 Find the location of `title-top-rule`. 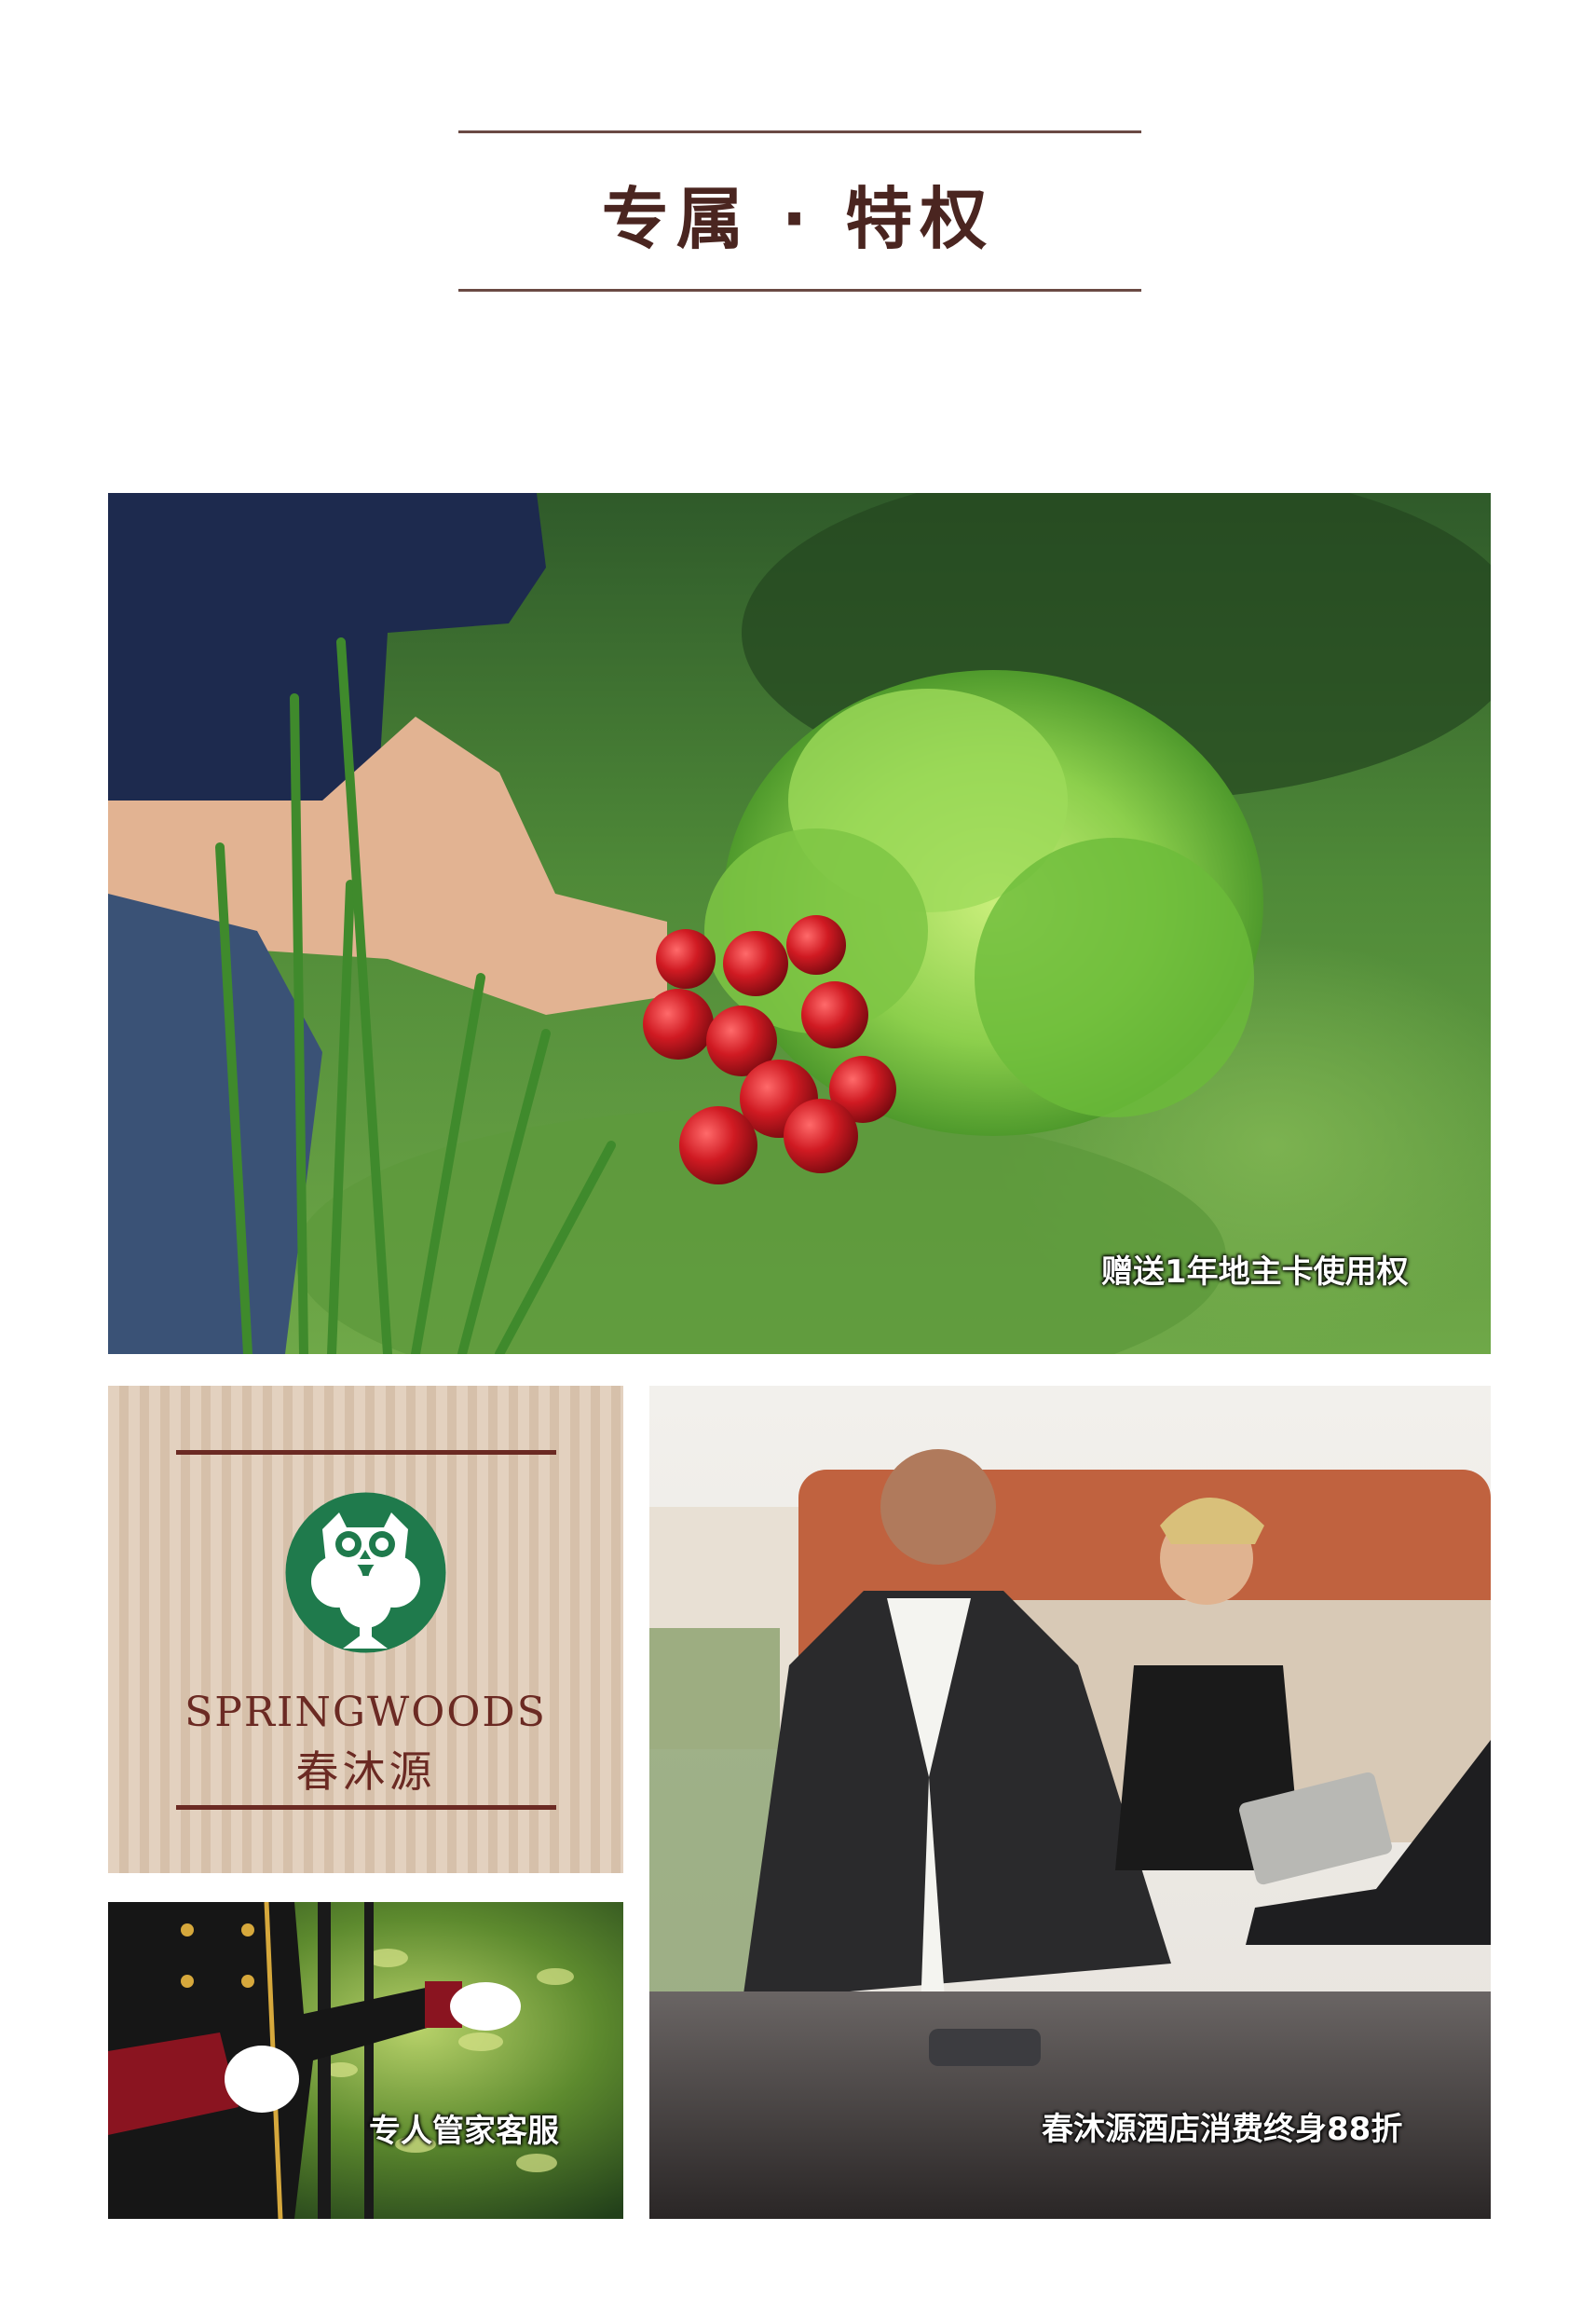

title-top-rule is located at coordinates (799, 131).